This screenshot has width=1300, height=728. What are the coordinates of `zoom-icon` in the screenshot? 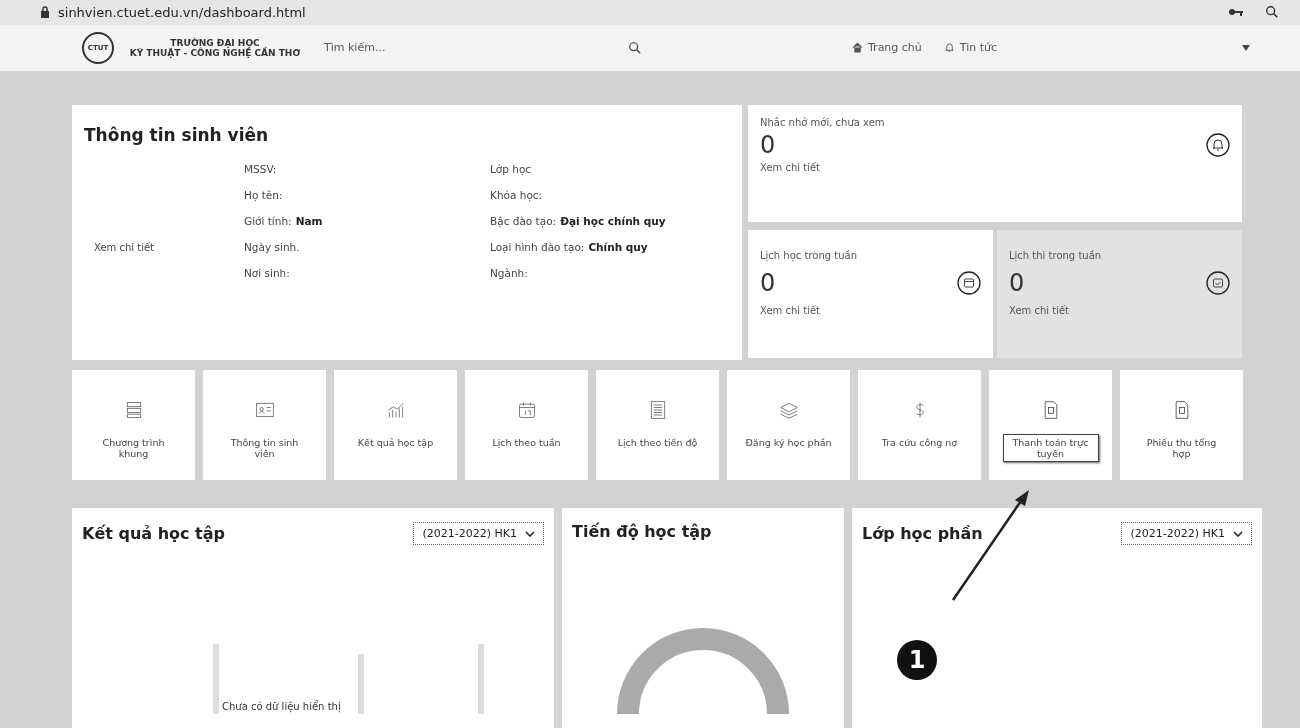 It's located at (1272, 12).